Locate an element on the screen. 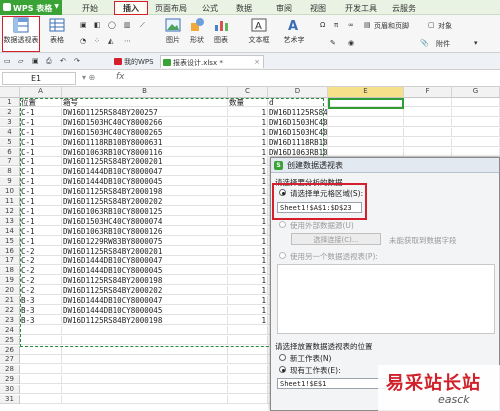 The height and width of the screenshot is (411, 500). app-menu-button: WPS 表格 ▼ is located at coordinates (31, 7).